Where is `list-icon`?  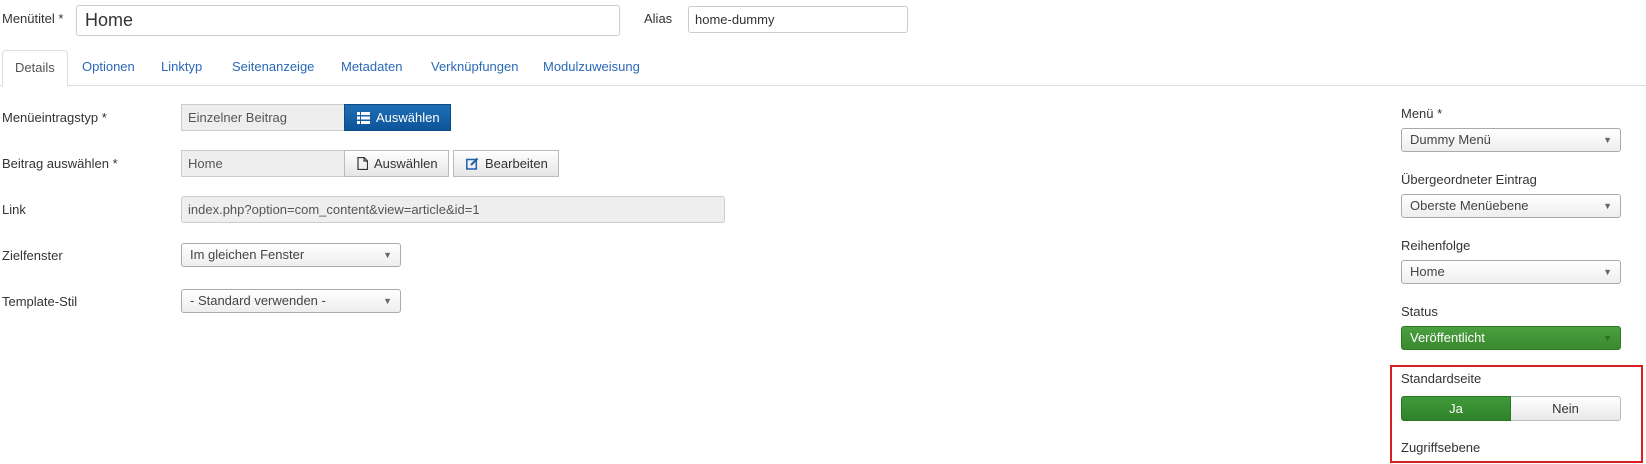
list-icon is located at coordinates (363, 117).